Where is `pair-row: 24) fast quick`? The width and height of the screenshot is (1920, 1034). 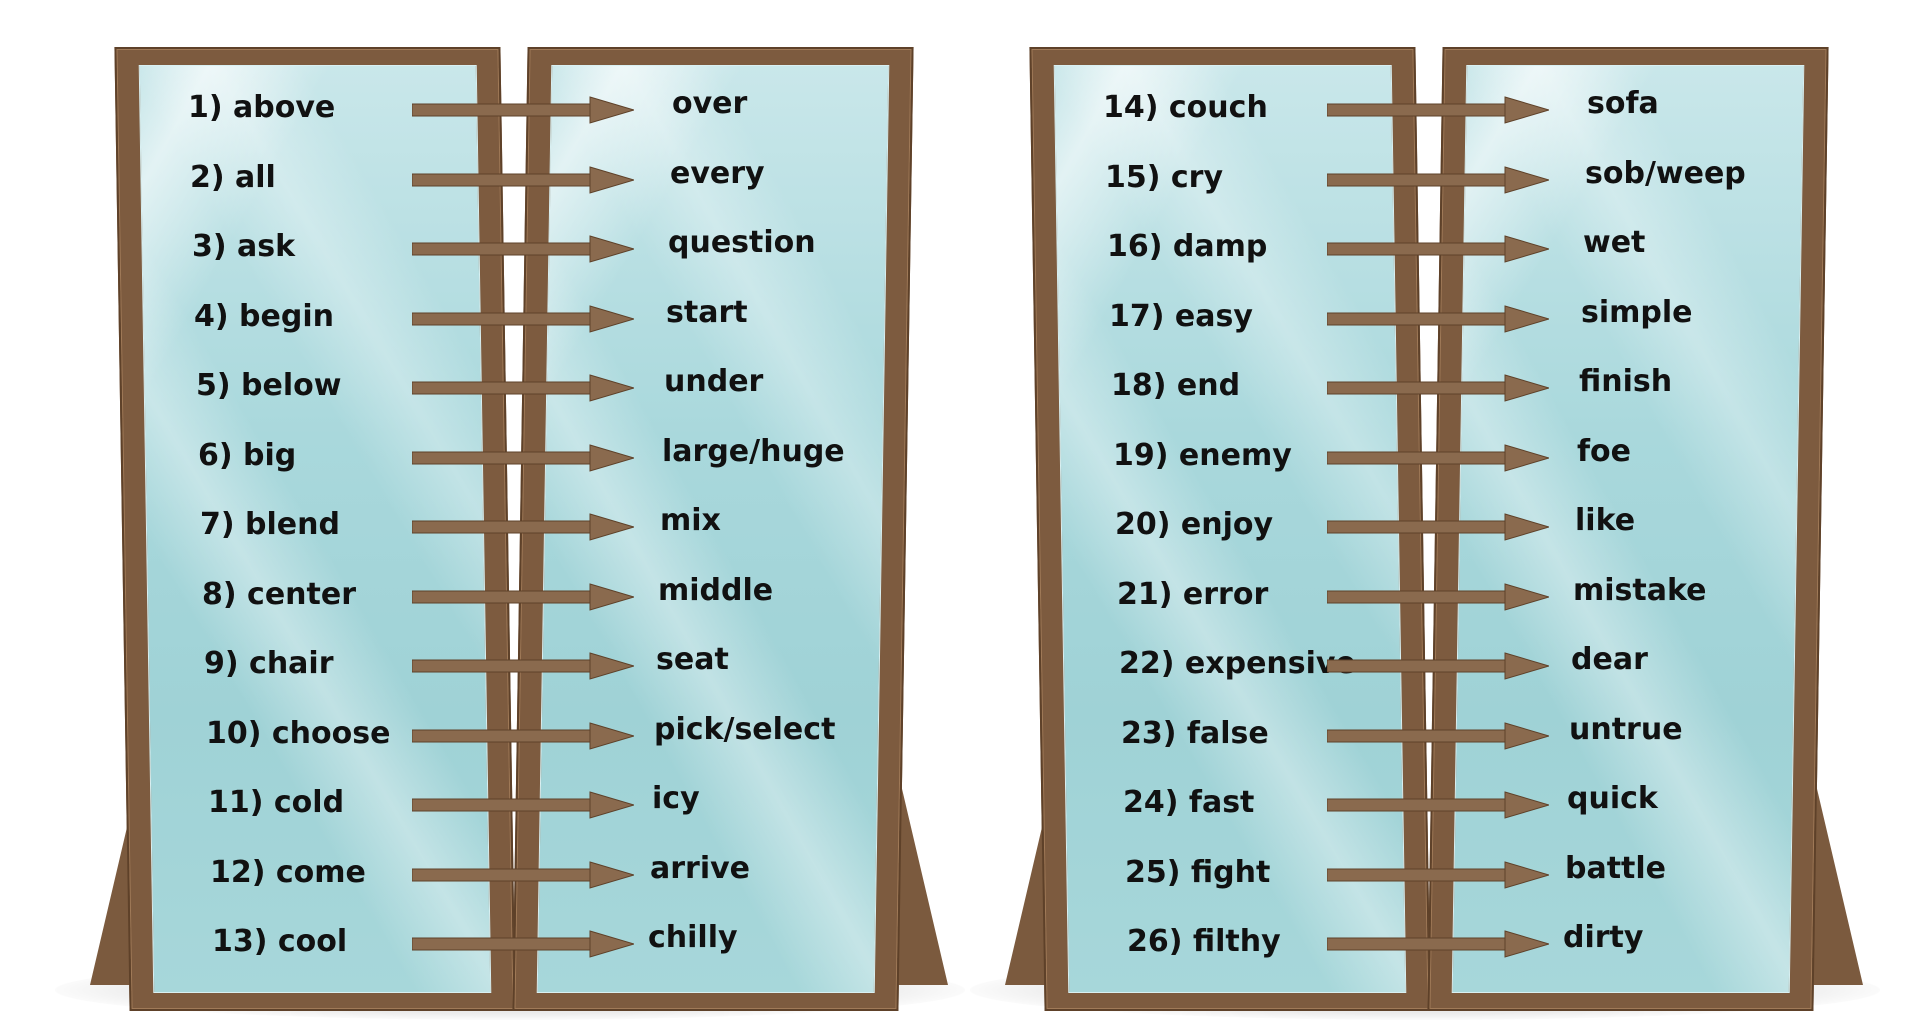 pair-row: 24) fast quick is located at coordinates (1395, 802).